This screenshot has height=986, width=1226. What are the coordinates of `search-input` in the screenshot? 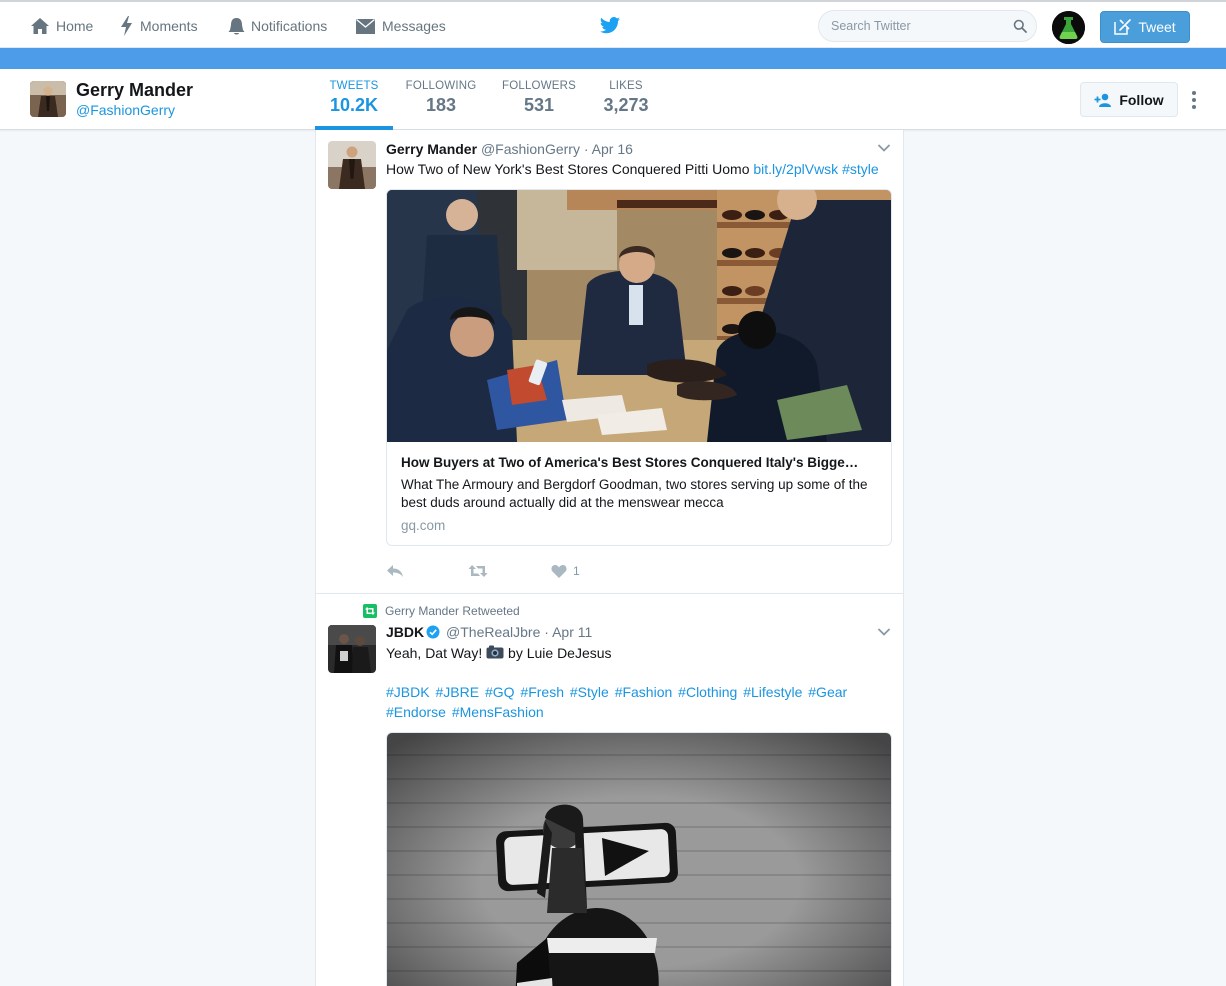 It's located at (909, 26).